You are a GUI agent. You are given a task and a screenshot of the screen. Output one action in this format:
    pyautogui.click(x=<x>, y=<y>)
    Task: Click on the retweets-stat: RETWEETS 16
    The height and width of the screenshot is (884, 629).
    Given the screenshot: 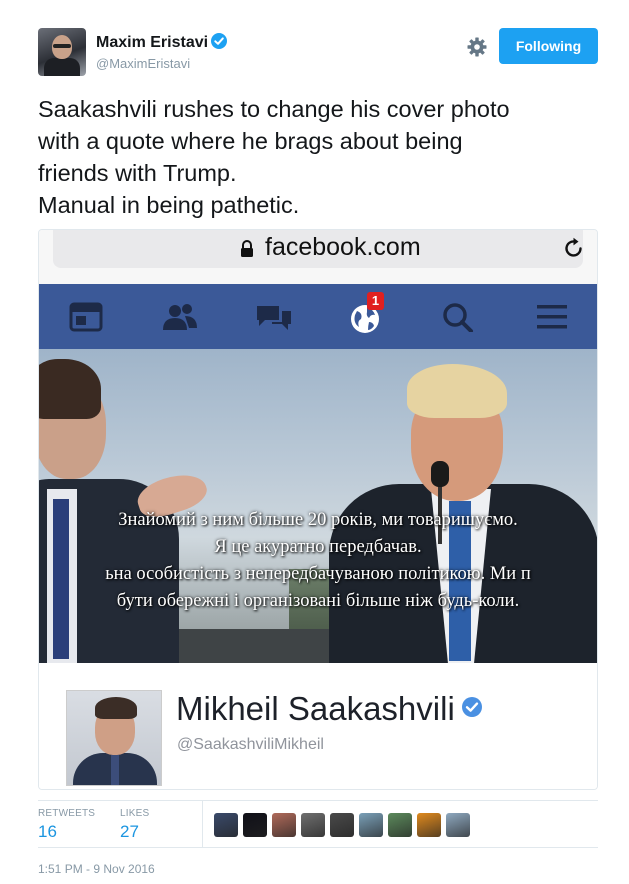 What is the action you would take?
    pyautogui.click(x=66, y=825)
    